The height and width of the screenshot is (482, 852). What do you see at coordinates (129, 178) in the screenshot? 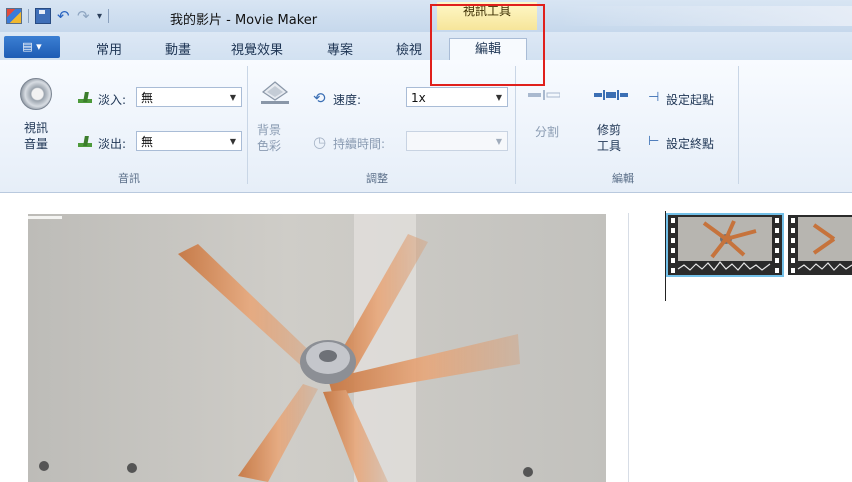
I see `audio-group-label: 音訊` at bounding box center [129, 178].